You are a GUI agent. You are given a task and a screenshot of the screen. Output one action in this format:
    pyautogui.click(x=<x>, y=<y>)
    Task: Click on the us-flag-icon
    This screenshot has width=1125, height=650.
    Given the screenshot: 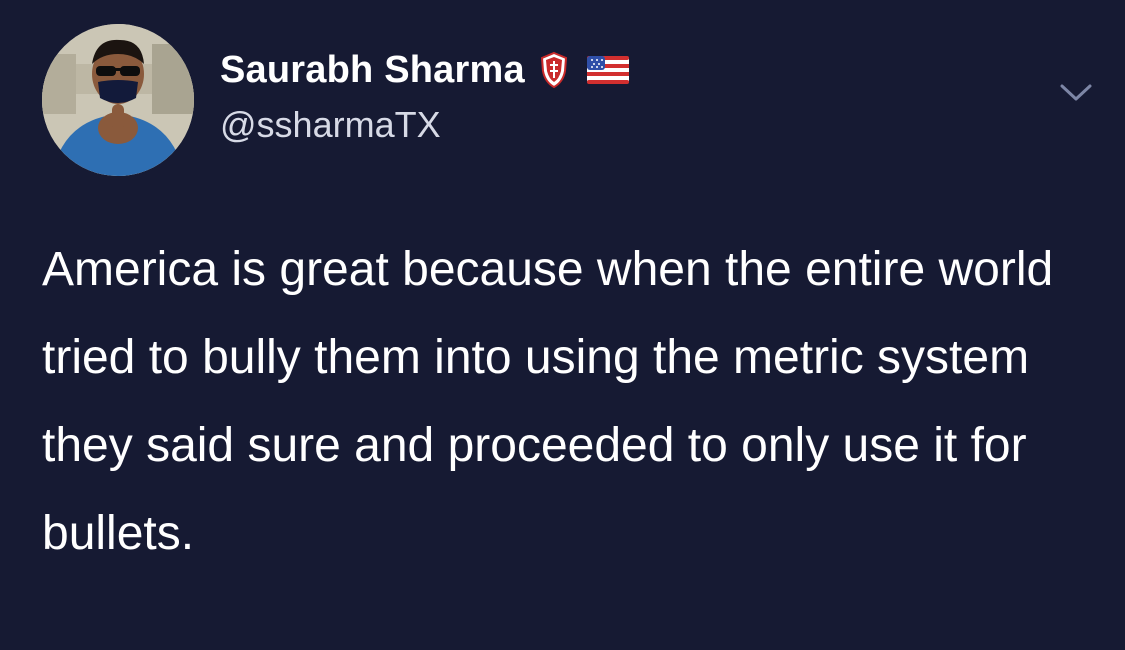 What is the action you would take?
    pyautogui.click(x=607, y=70)
    